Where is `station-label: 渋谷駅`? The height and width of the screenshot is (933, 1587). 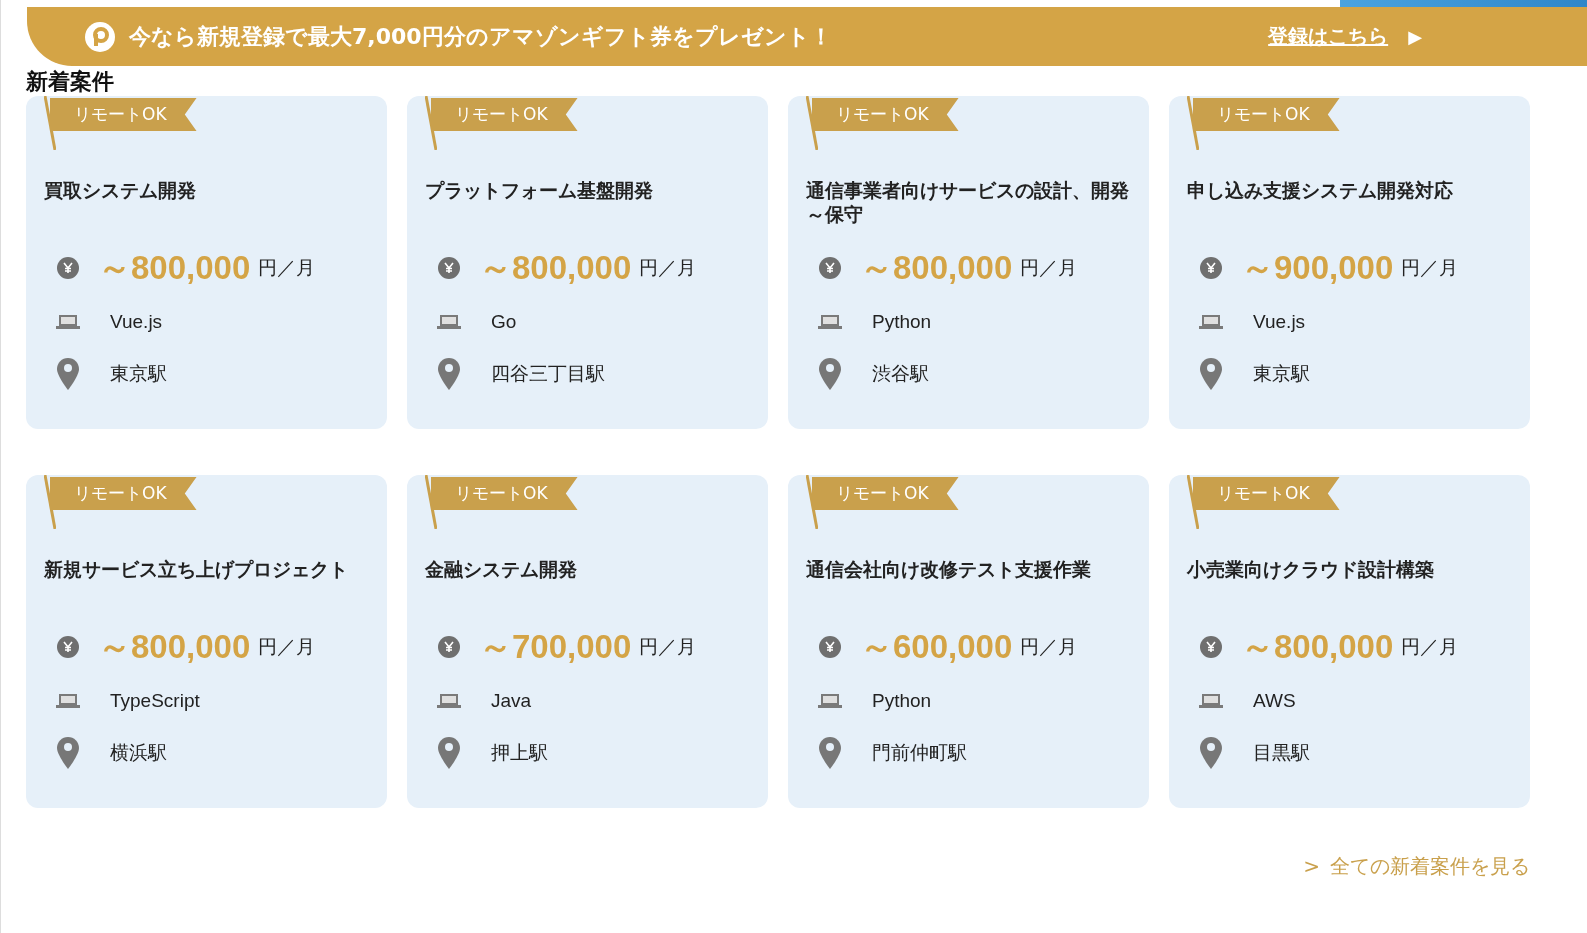 station-label: 渋谷駅 is located at coordinates (900, 374).